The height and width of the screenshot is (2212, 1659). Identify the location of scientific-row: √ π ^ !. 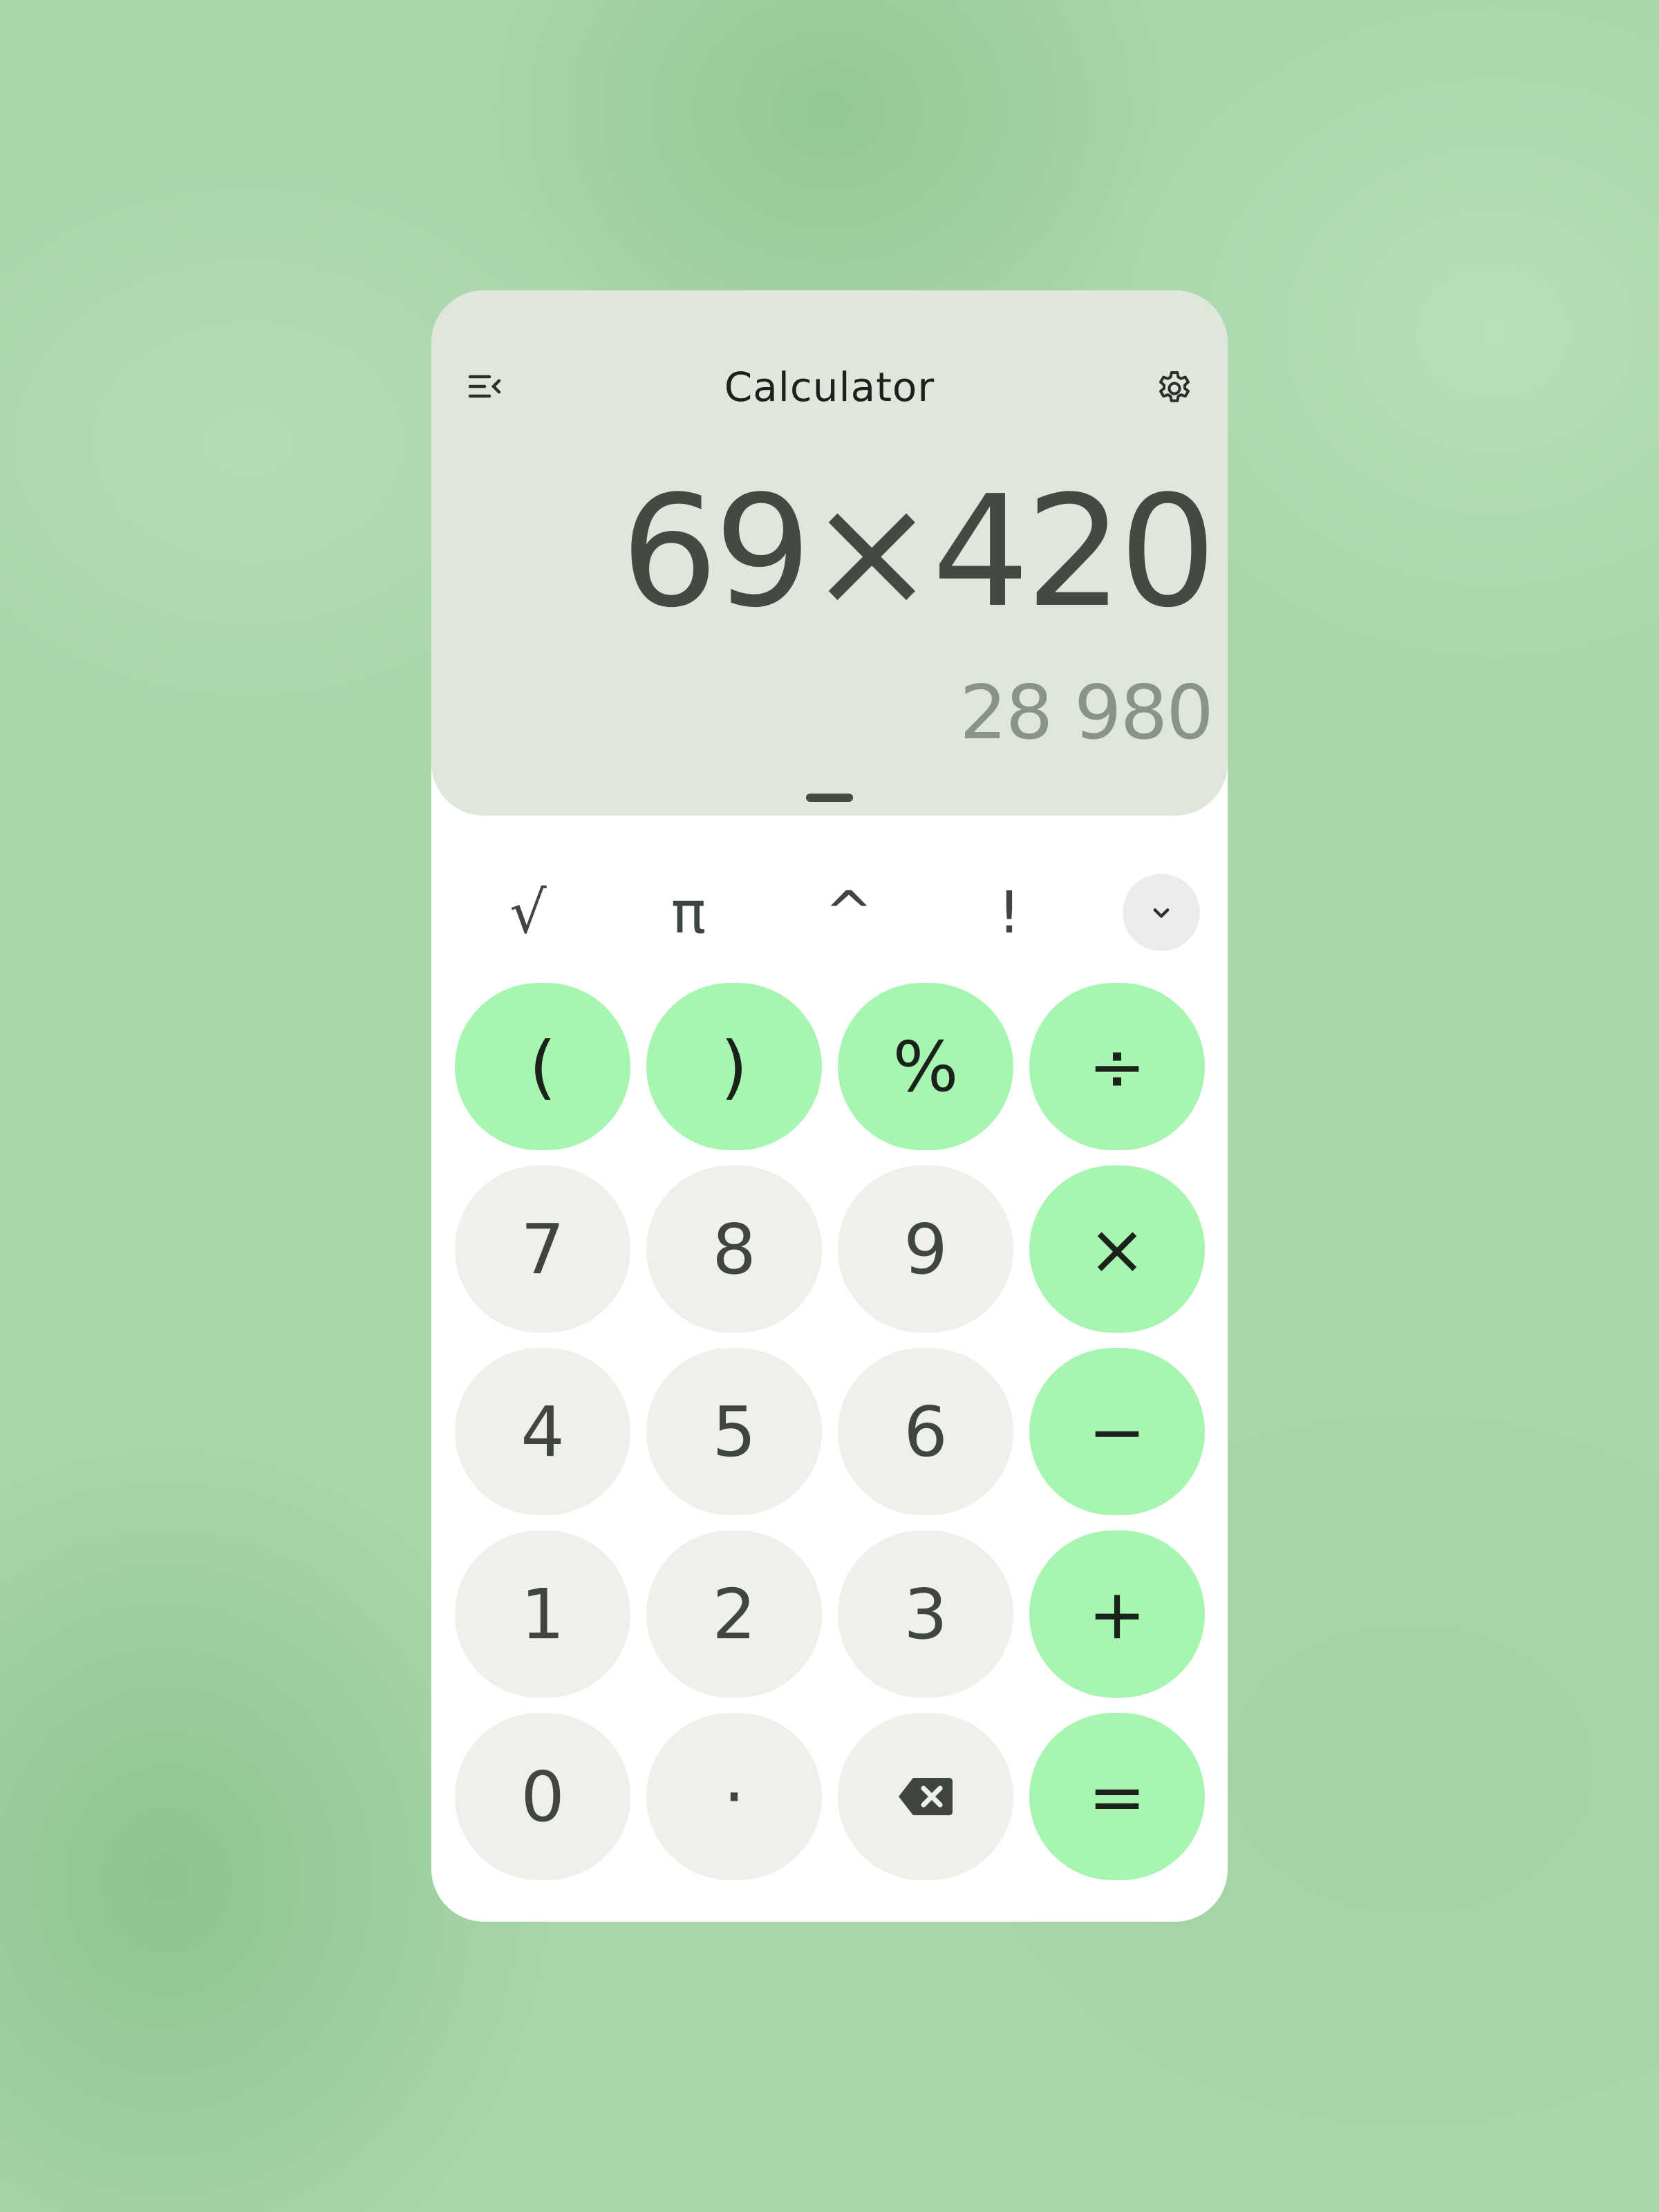
(829, 913).